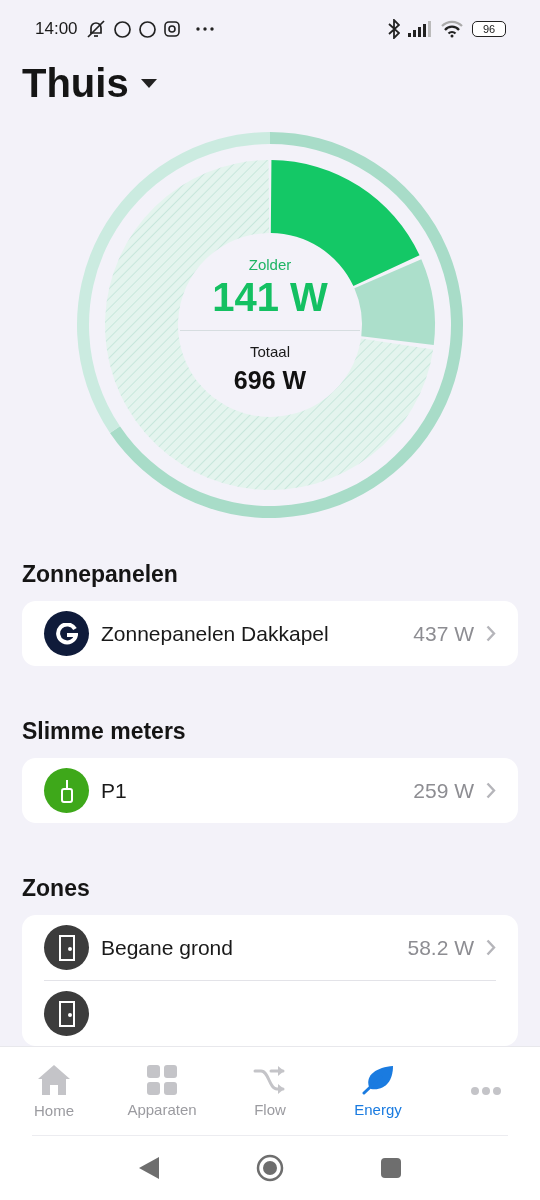 The image size is (540, 1200). Describe the element at coordinates (378, 1109) in the screenshot. I see `nav-label: Energy` at that location.